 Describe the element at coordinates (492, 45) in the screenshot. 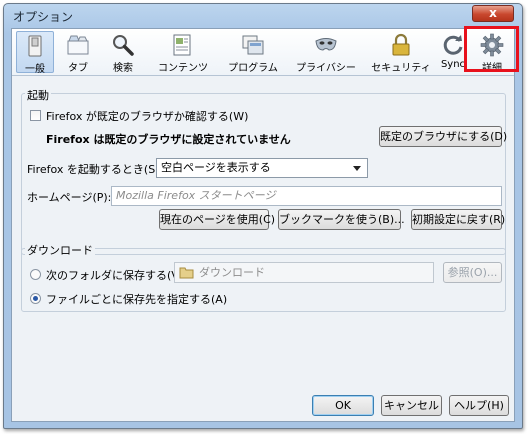

I see `gear-icon` at that location.